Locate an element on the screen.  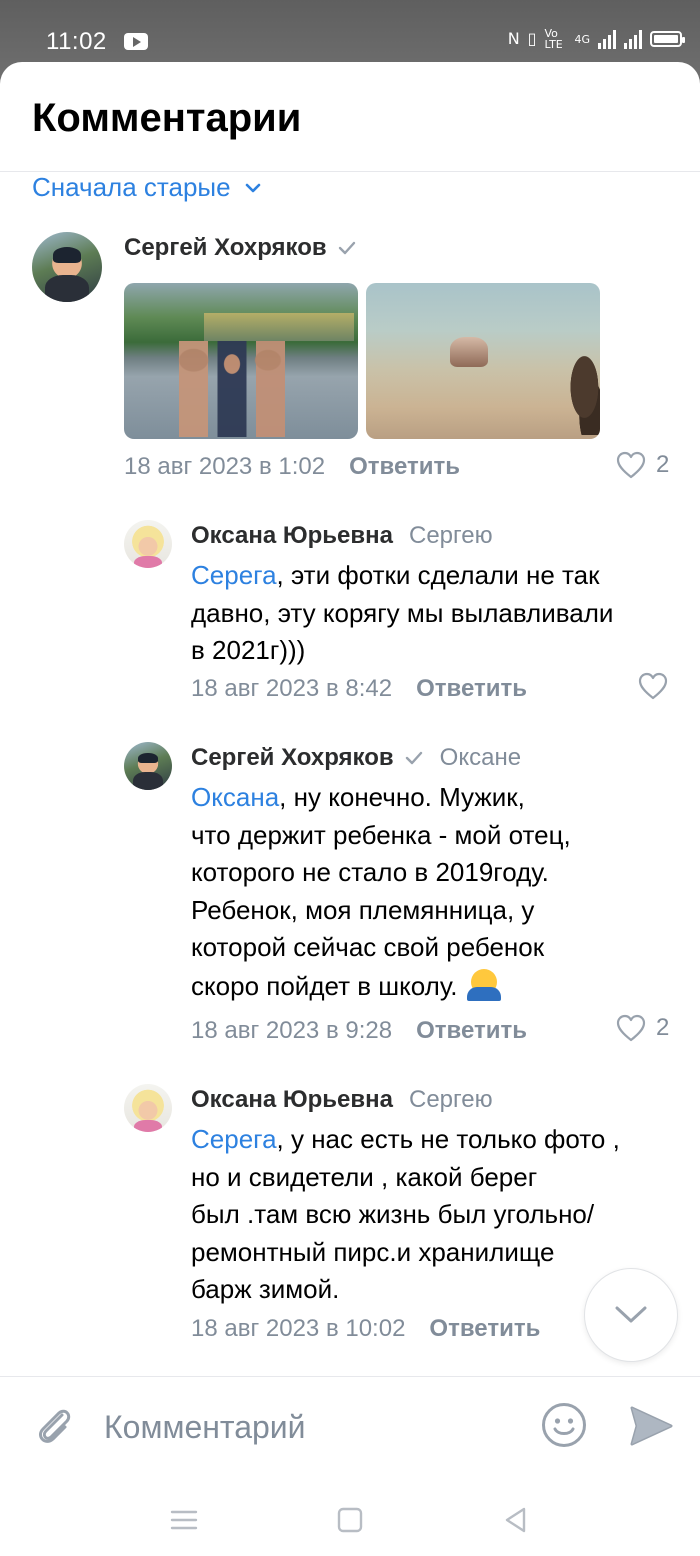
comment-text-line: был .там всю жизнь был угольно/ is located at coordinates (393, 1214).